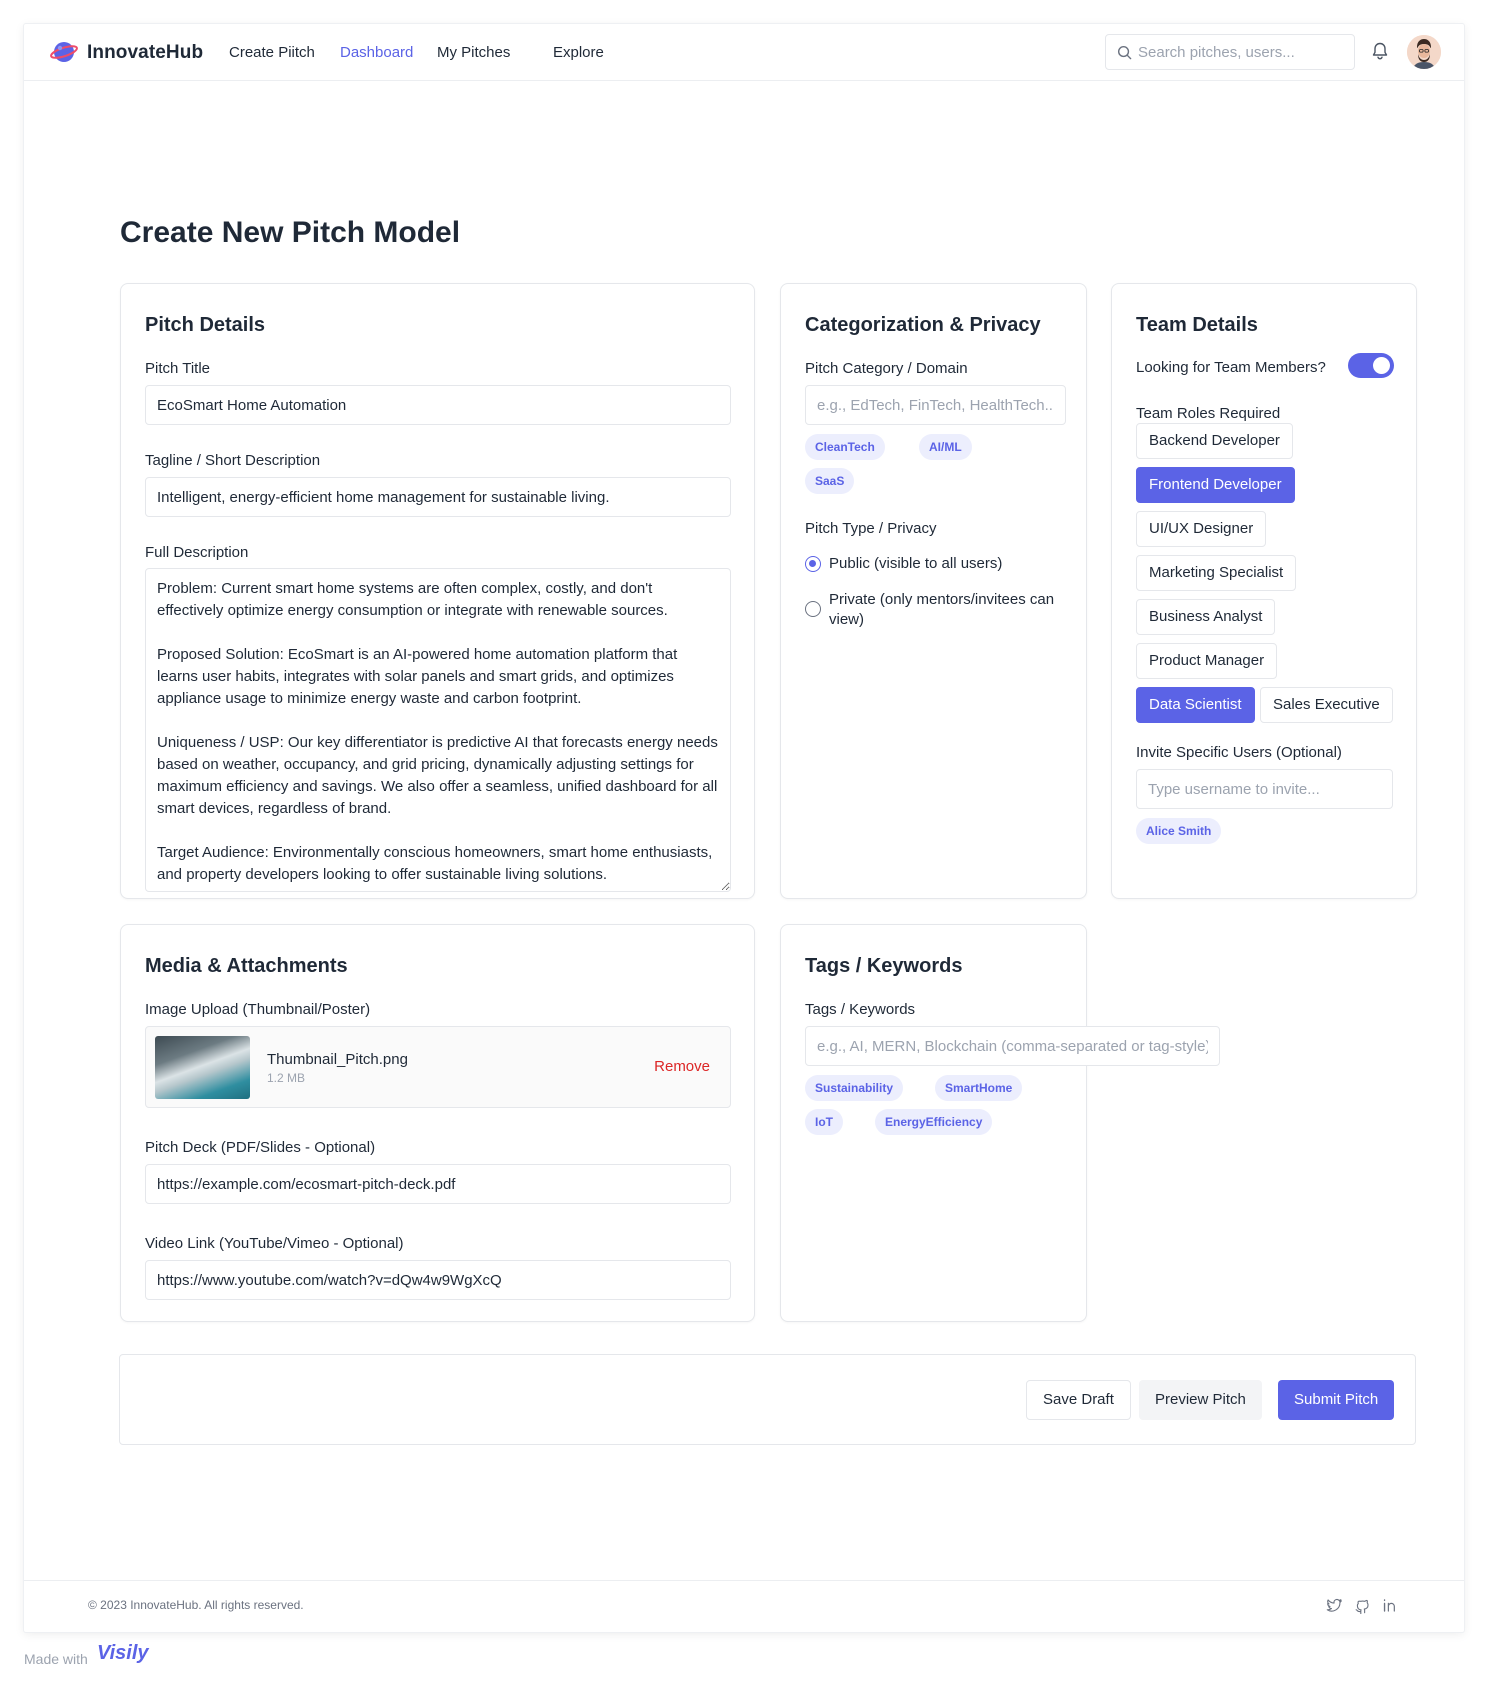  What do you see at coordinates (438, 1280) in the screenshot?
I see `video-link-input` at bounding box center [438, 1280].